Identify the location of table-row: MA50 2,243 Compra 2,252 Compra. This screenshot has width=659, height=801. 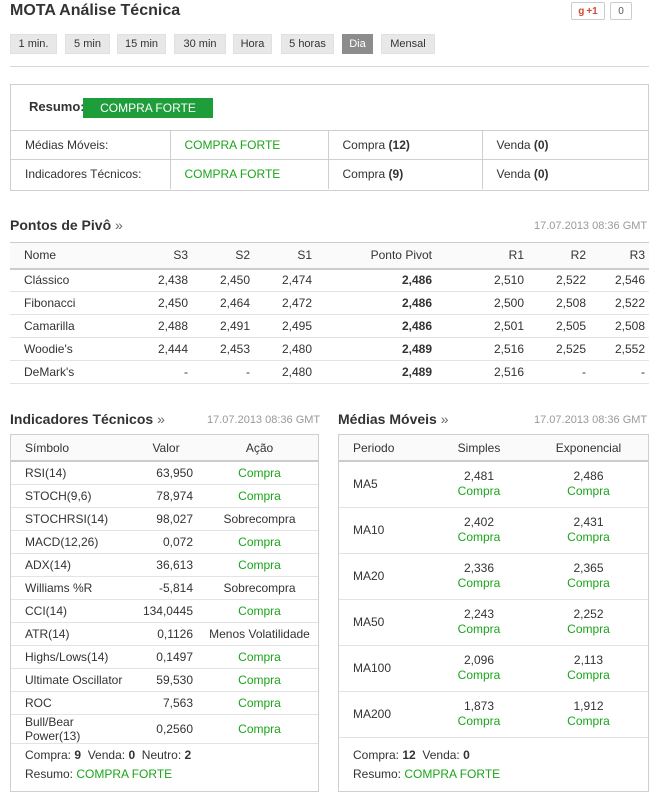
(493, 622).